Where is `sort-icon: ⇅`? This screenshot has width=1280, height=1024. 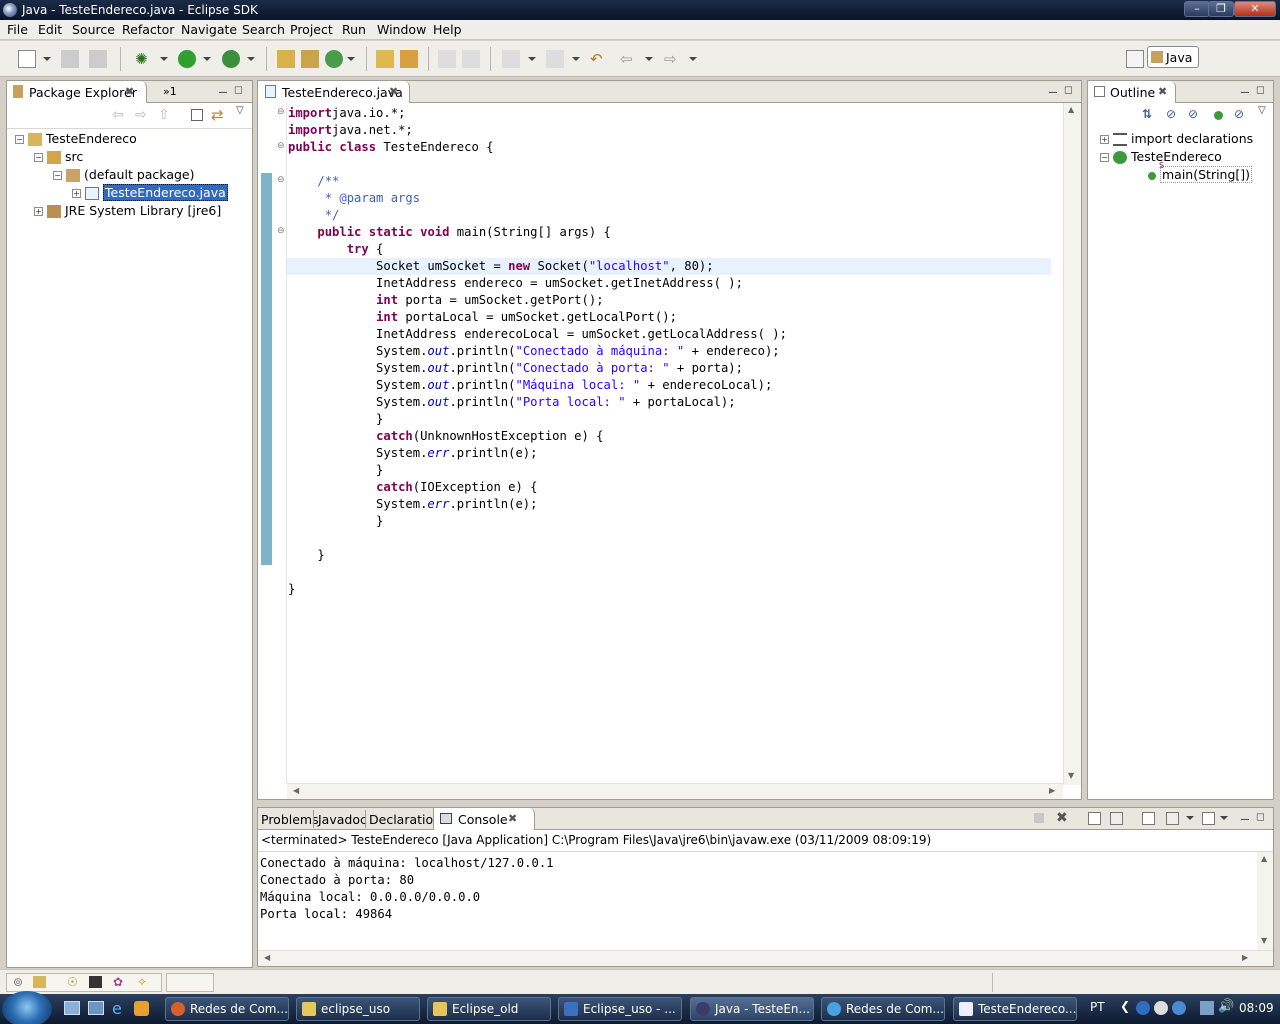 sort-icon: ⇅ is located at coordinates (1147, 114).